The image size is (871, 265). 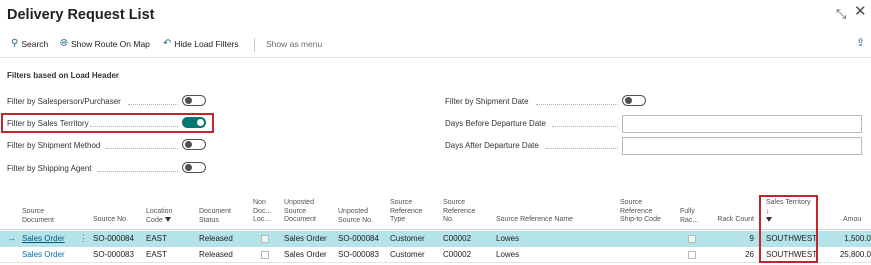 I want to click on col-document-status: Document Status, so click(x=219, y=216).